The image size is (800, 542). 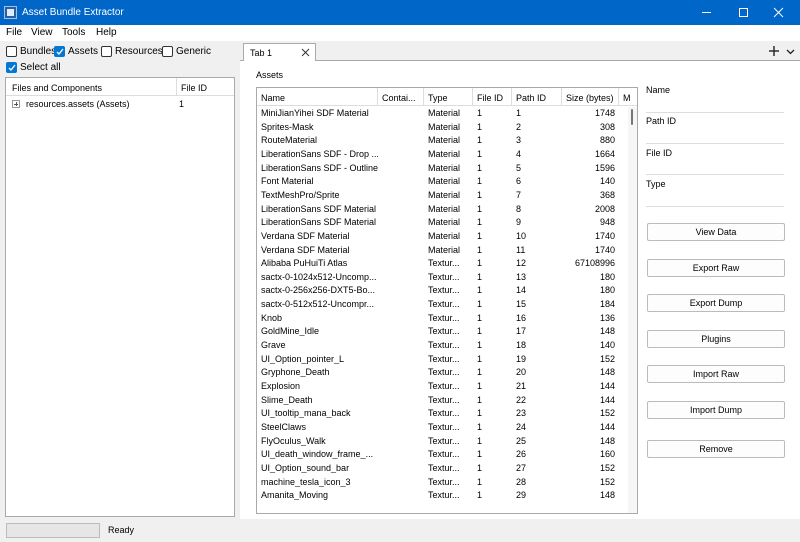 What do you see at coordinates (632, 117) in the screenshot?
I see `scrollbar-thumb` at bounding box center [632, 117].